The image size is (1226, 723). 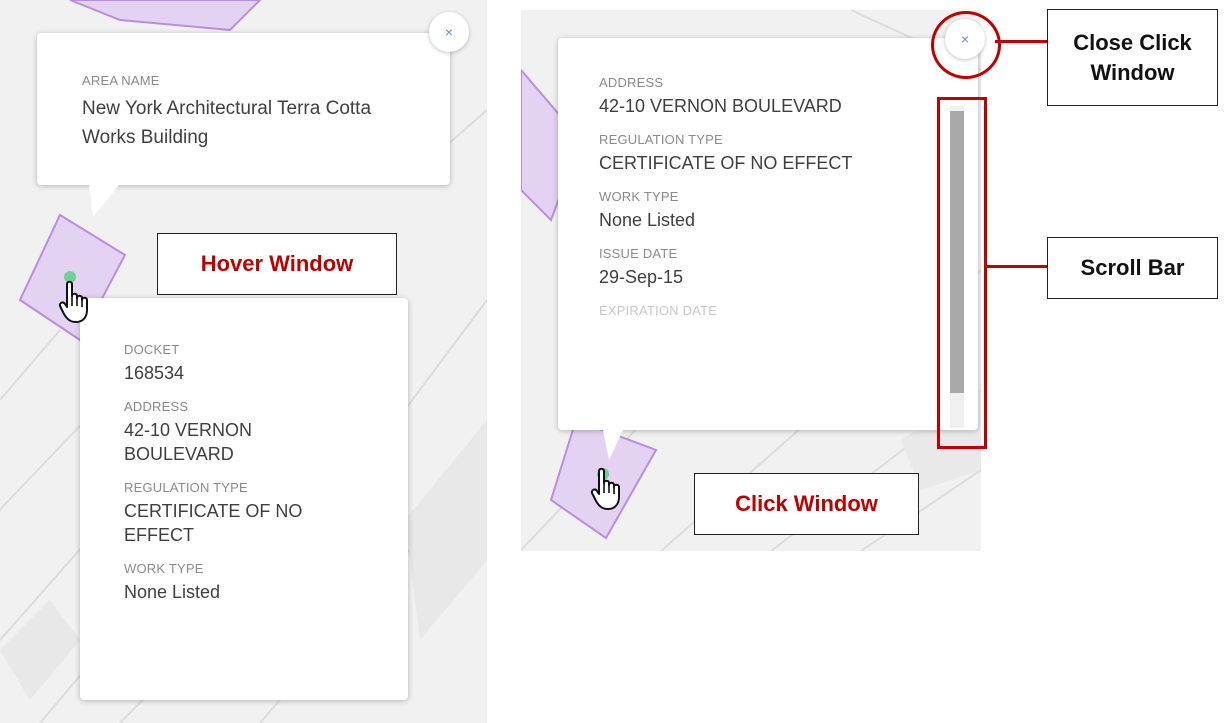 What do you see at coordinates (277, 264) in the screenshot?
I see `hover-window-callout: Hover Window` at bounding box center [277, 264].